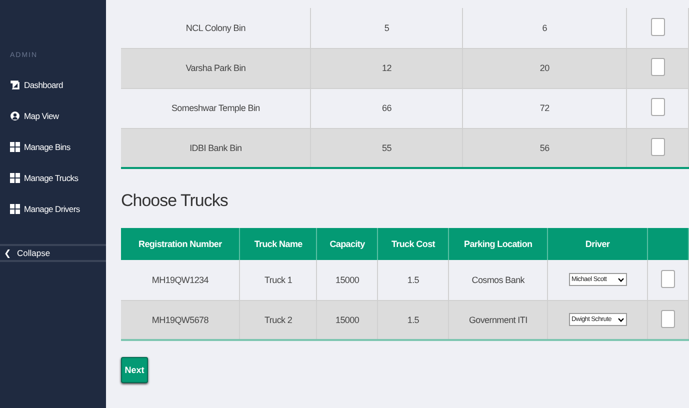  What do you see at coordinates (544, 108) in the screenshot?
I see `table-cell: 72` at bounding box center [544, 108].